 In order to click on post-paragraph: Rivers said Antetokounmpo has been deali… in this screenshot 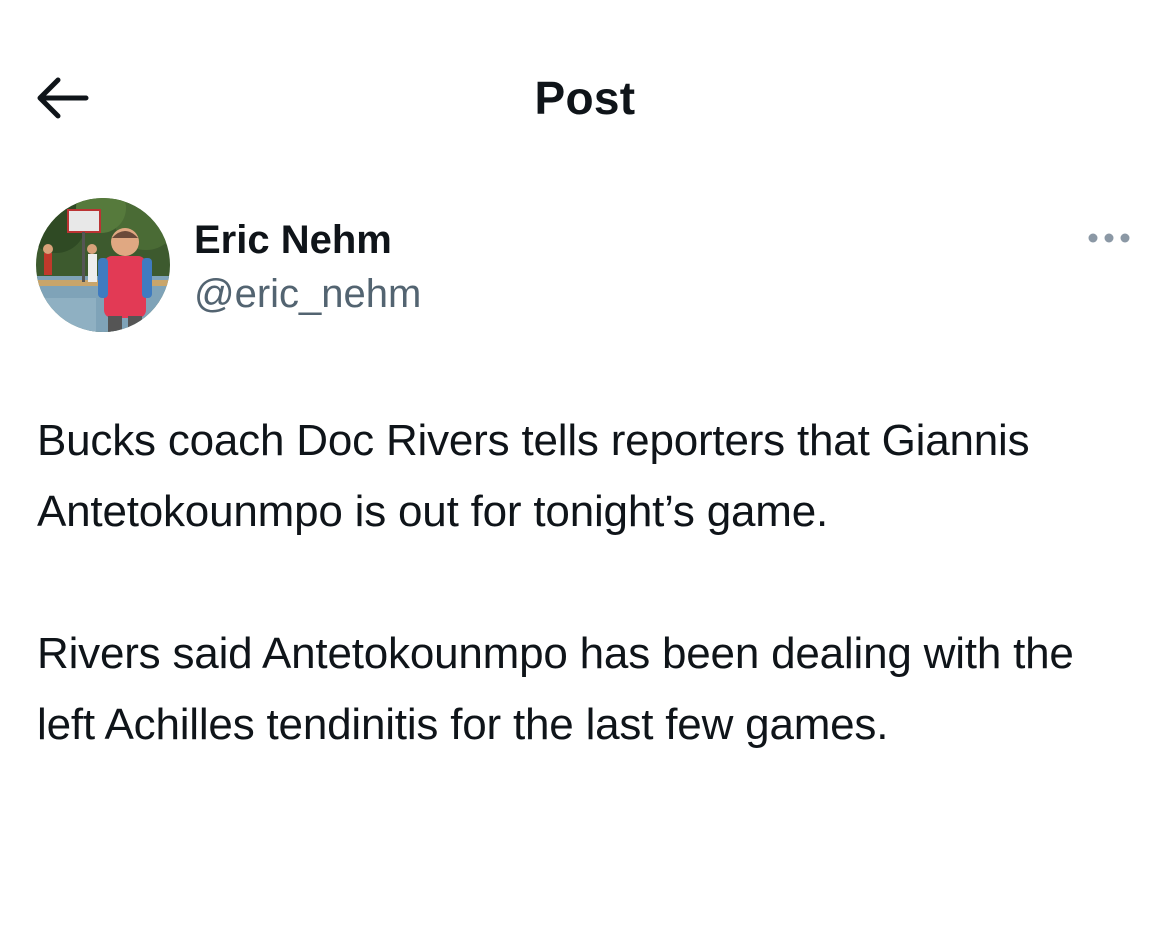, I will do `click(555, 689)`.